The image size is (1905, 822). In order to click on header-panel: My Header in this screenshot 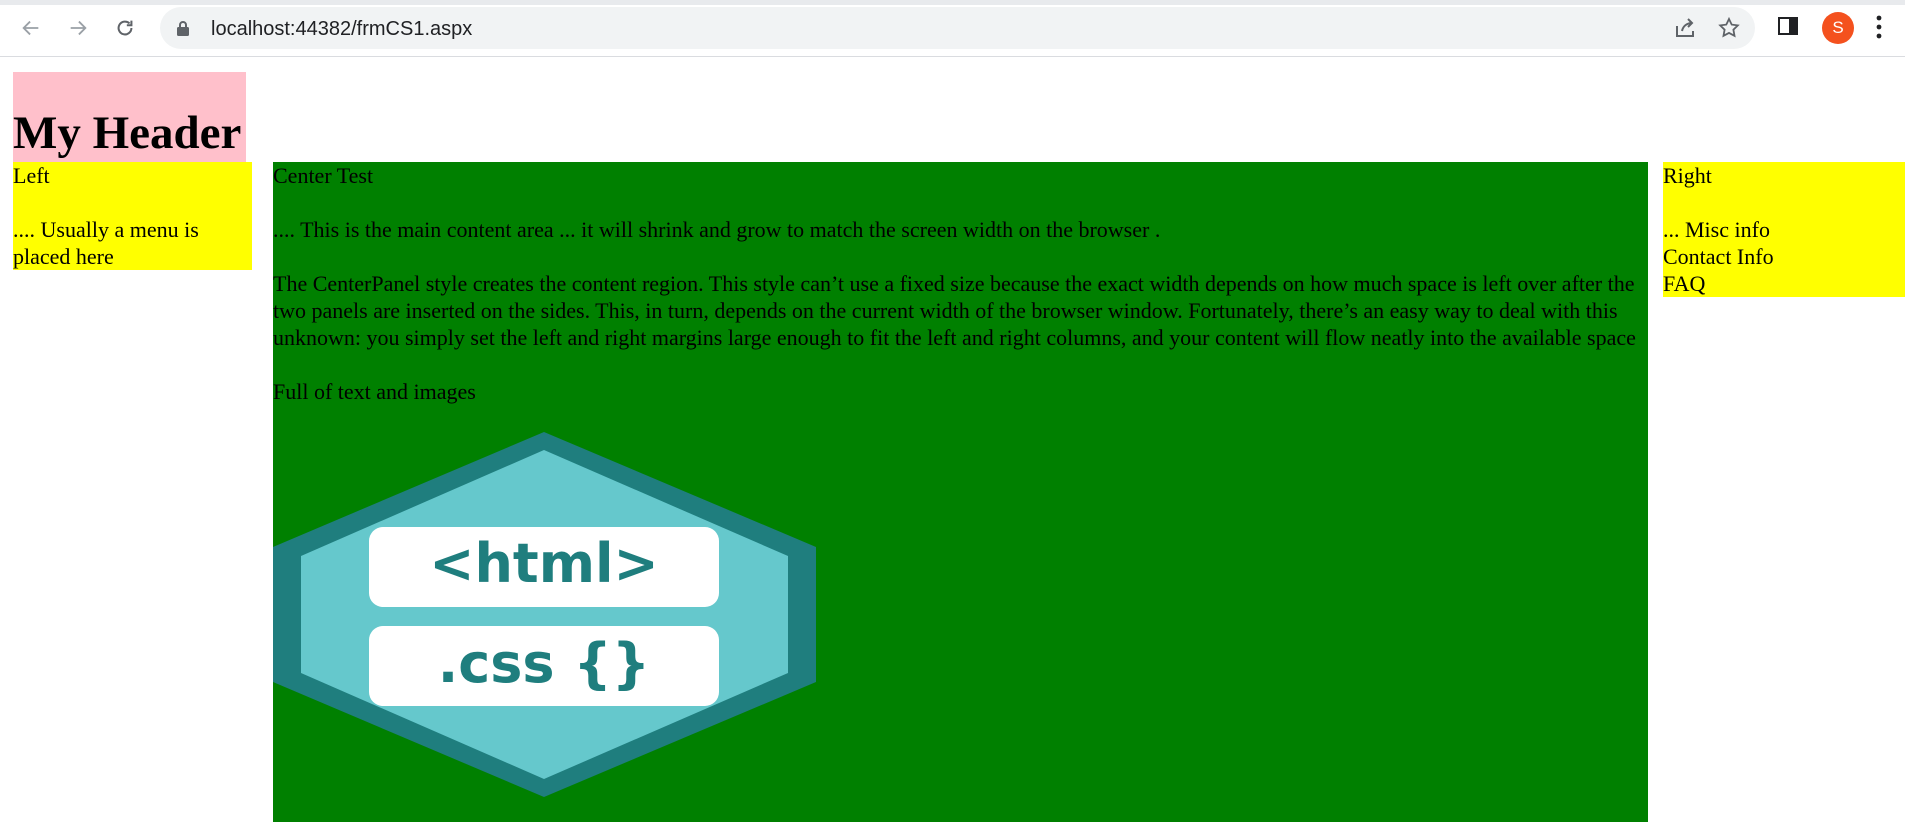, I will do `click(129, 117)`.